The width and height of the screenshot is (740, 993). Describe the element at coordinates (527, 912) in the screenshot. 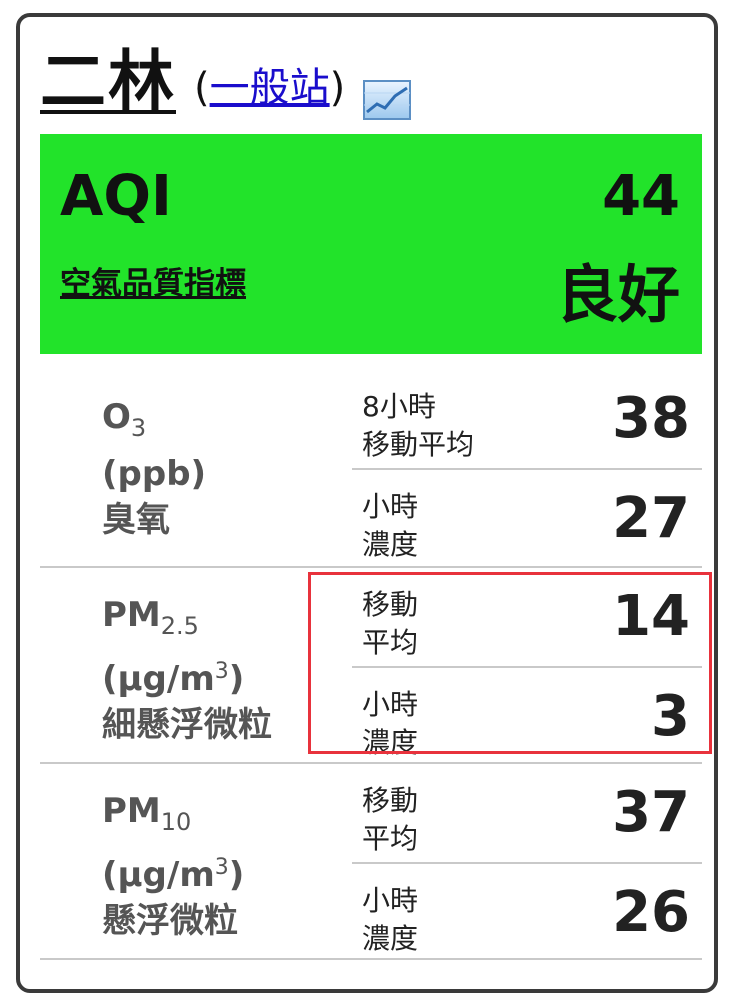

I see `metric-hourly: 小時 濃度 26` at that location.